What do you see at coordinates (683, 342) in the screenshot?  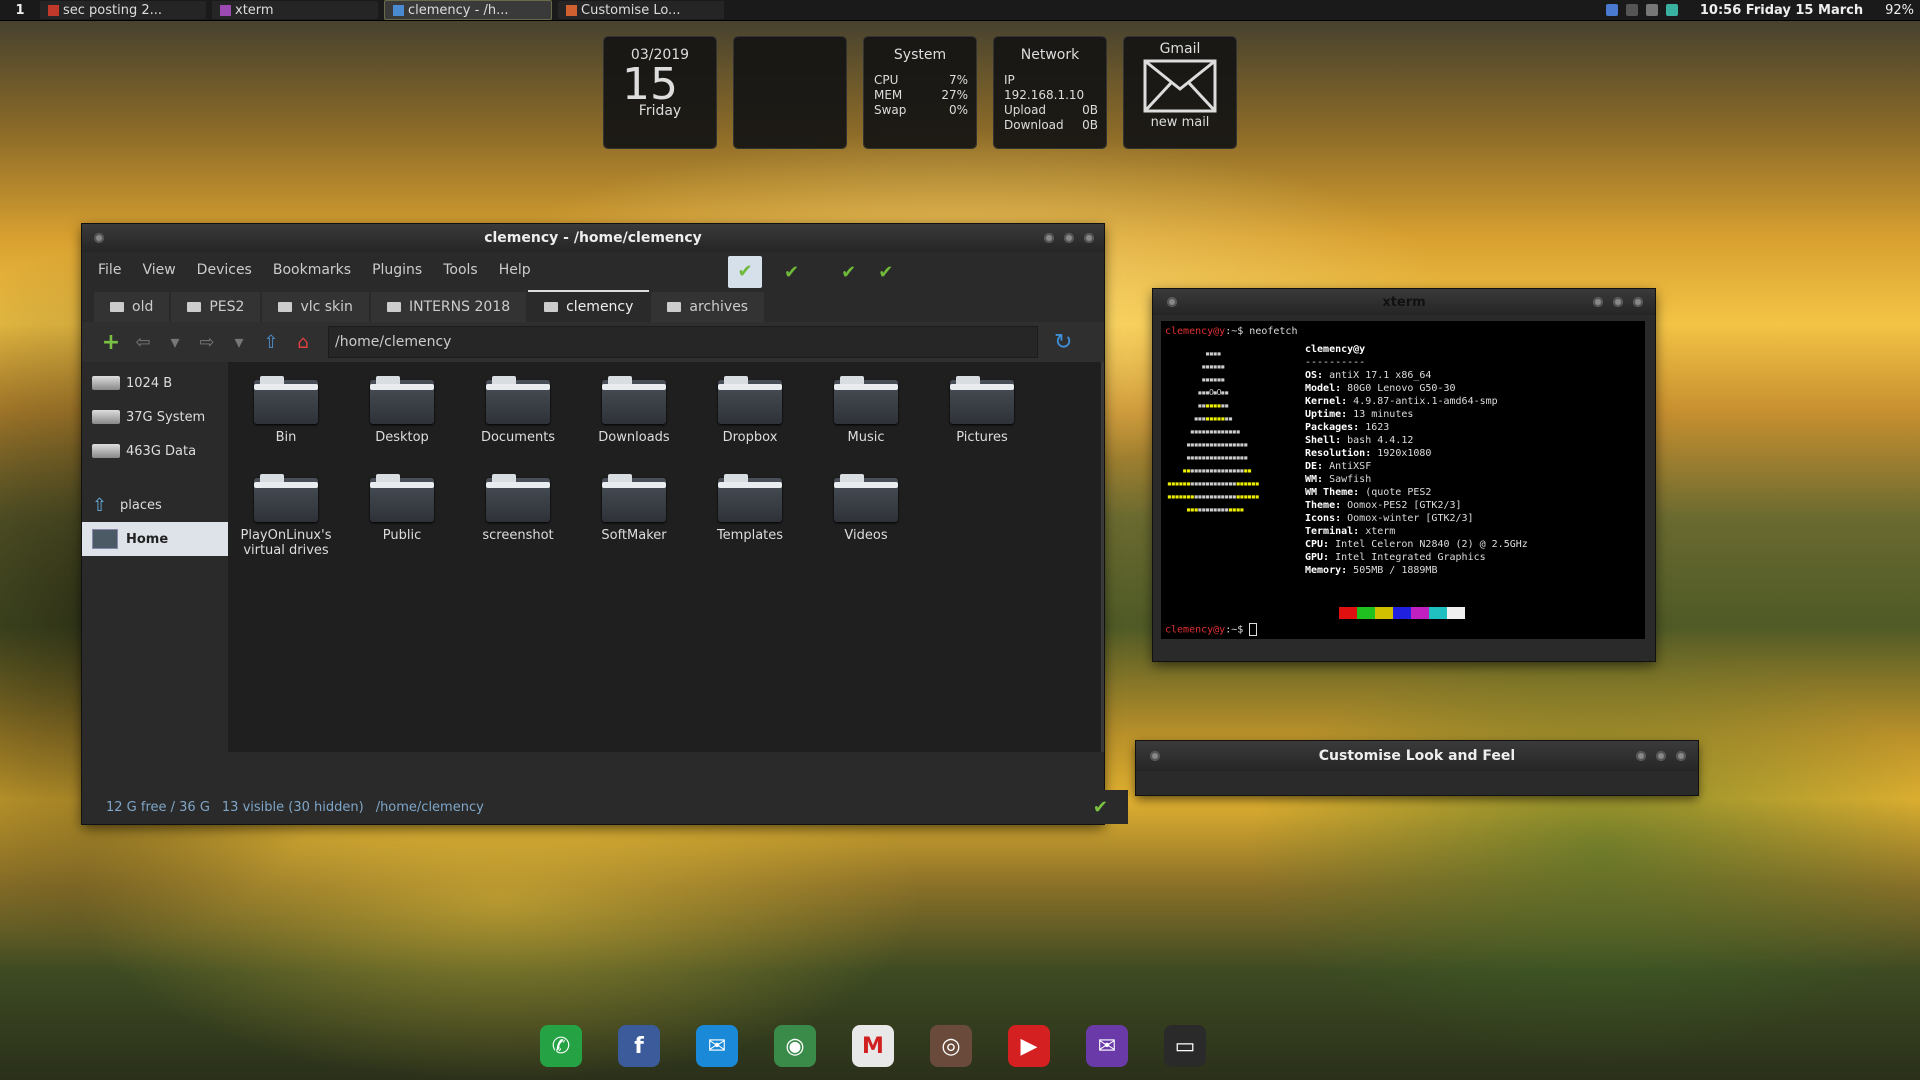 I see `path-input` at bounding box center [683, 342].